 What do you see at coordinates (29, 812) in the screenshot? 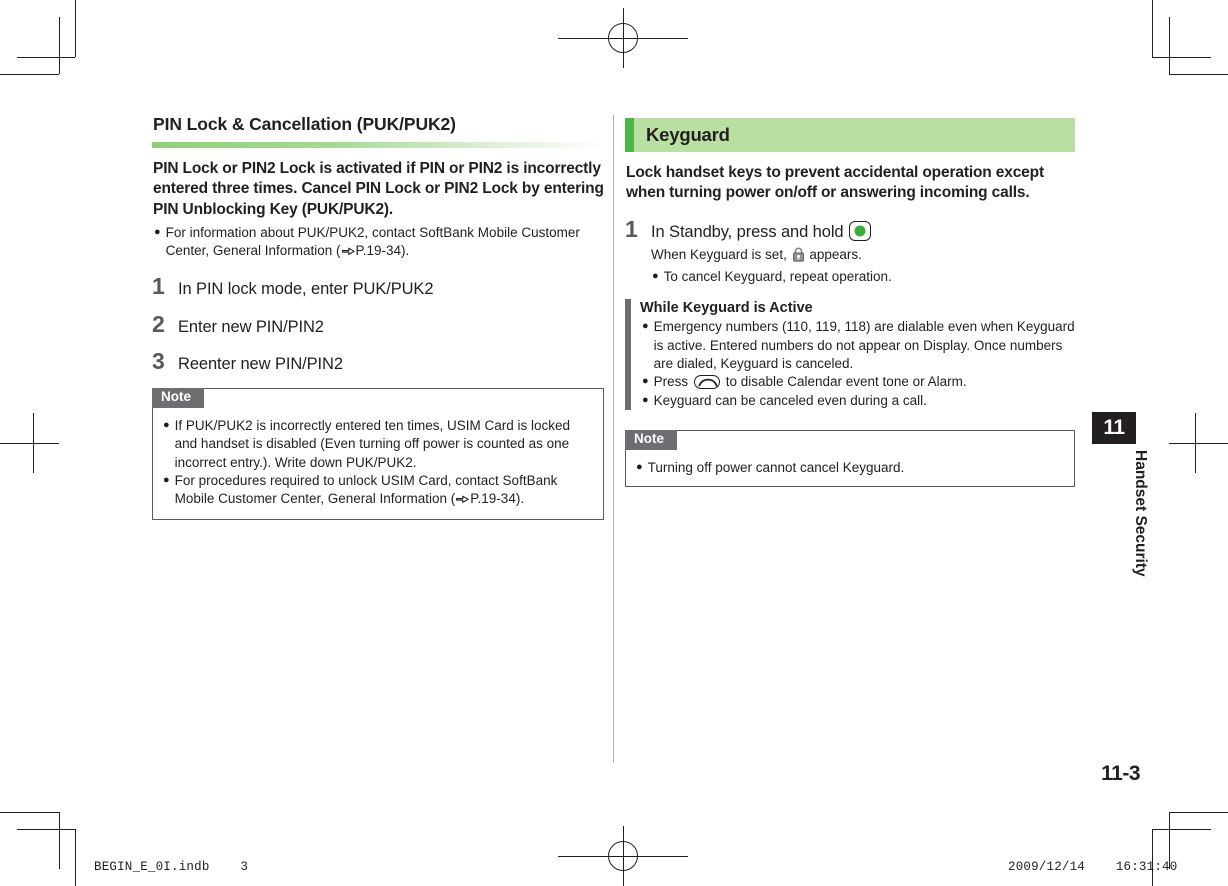
I see `crop-mark-bl-h` at bounding box center [29, 812].